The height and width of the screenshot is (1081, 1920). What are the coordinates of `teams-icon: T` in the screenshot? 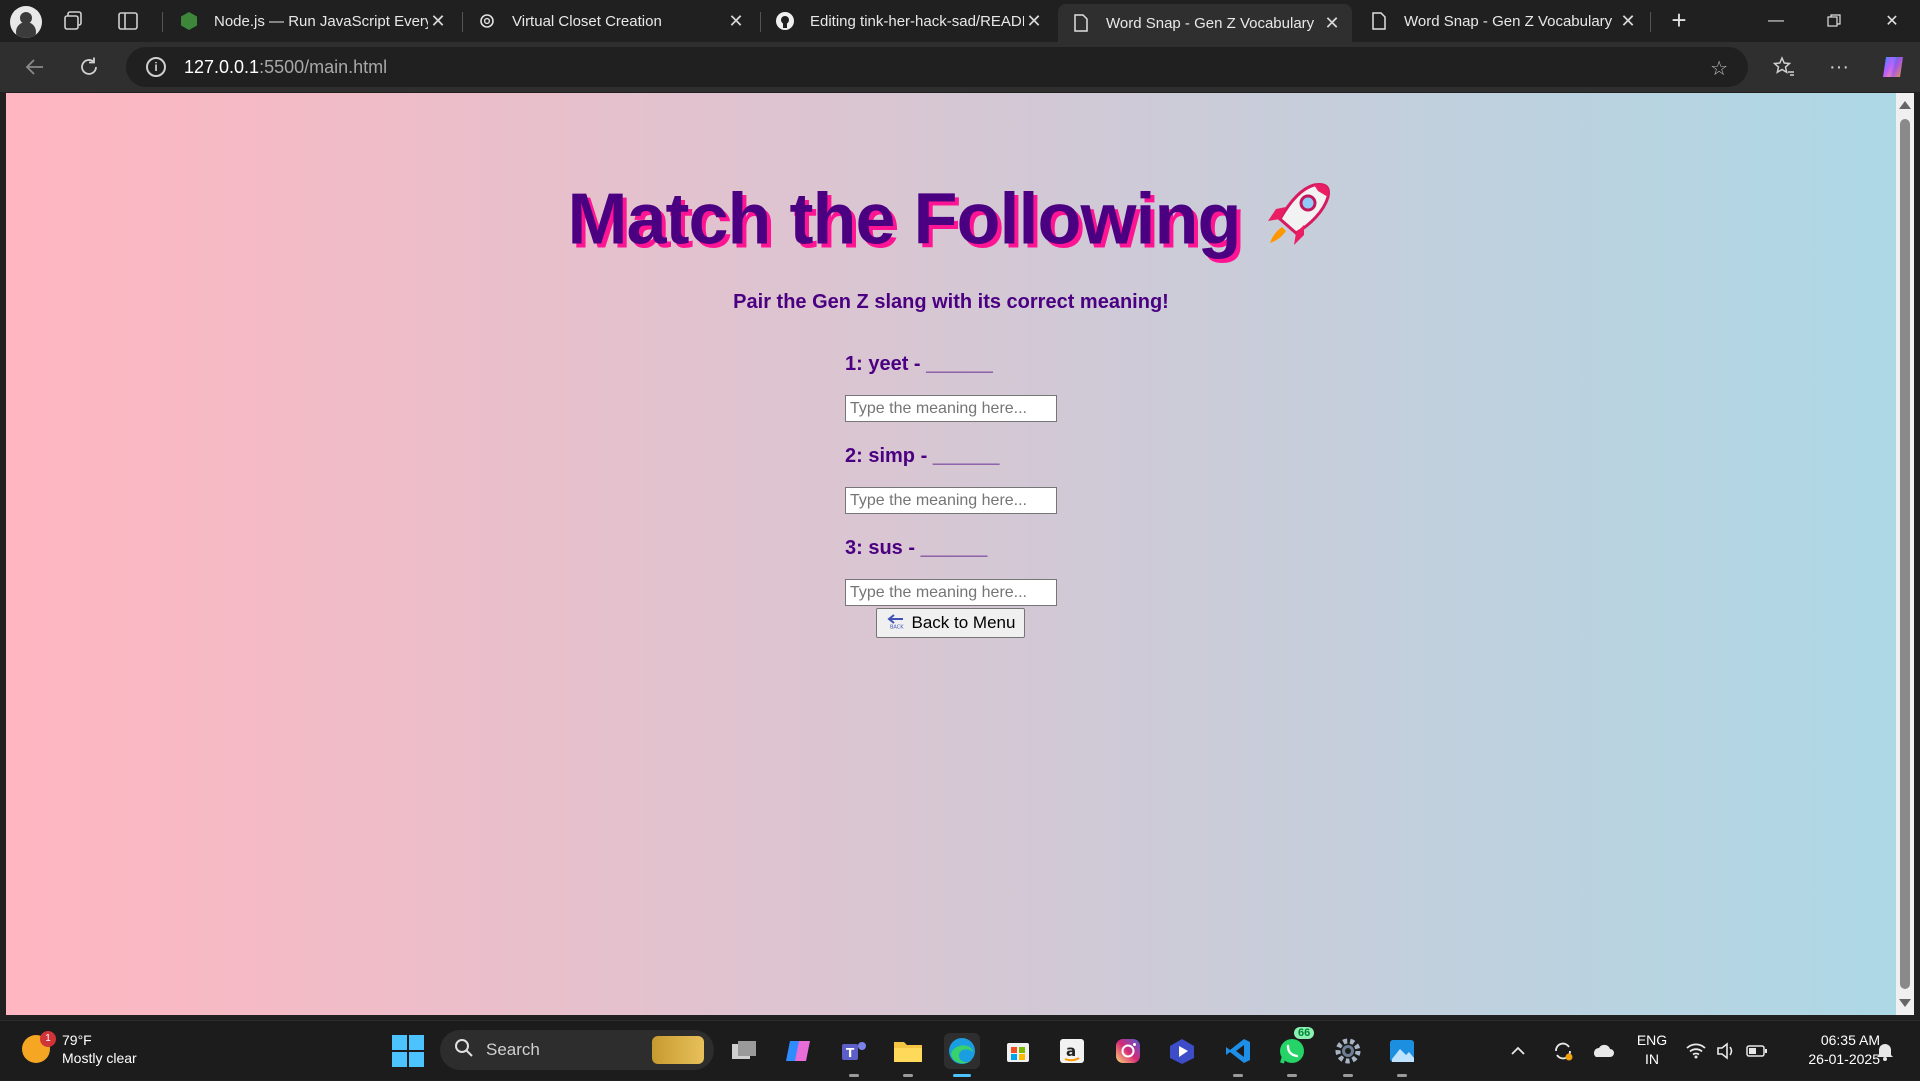 It's located at (854, 1055).